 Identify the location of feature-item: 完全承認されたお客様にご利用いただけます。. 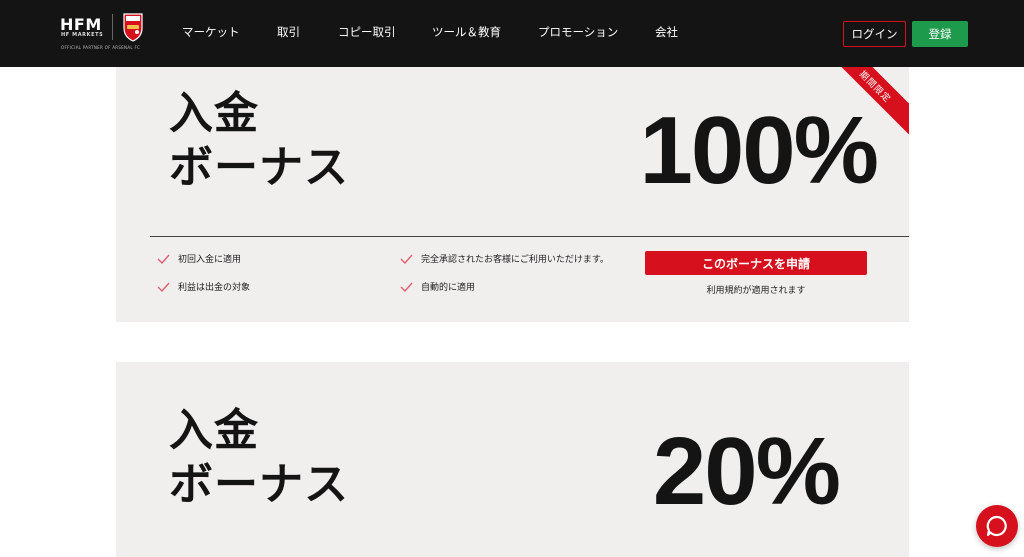
(504, 258).